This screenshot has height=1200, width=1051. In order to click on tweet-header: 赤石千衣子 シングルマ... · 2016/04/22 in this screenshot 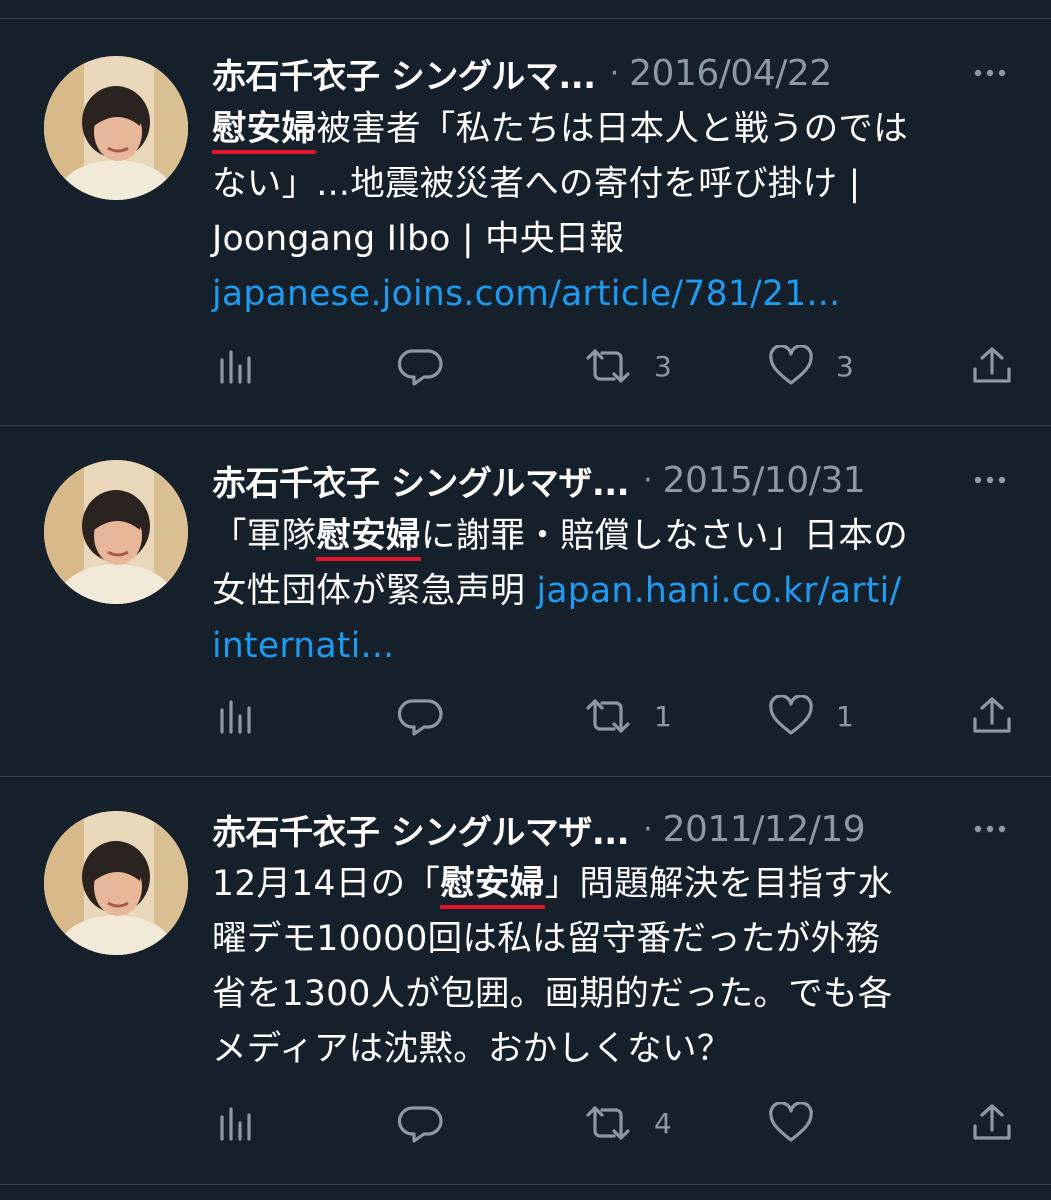, I will do `click(611, 73)`.